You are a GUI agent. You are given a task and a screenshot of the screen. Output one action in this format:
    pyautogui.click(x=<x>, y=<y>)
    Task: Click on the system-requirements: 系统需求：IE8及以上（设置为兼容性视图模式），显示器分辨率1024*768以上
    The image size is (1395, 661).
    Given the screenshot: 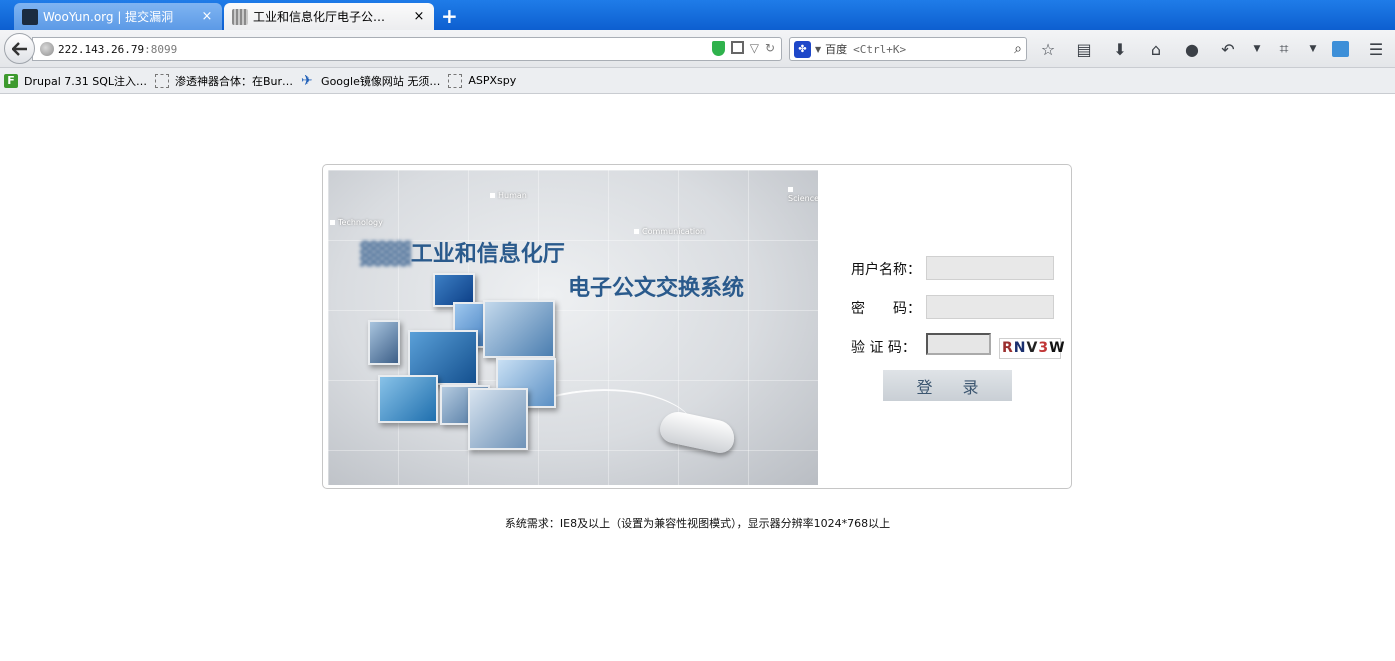 What is the action you would take?
    pyautogui.click(x=697, y=523)
    